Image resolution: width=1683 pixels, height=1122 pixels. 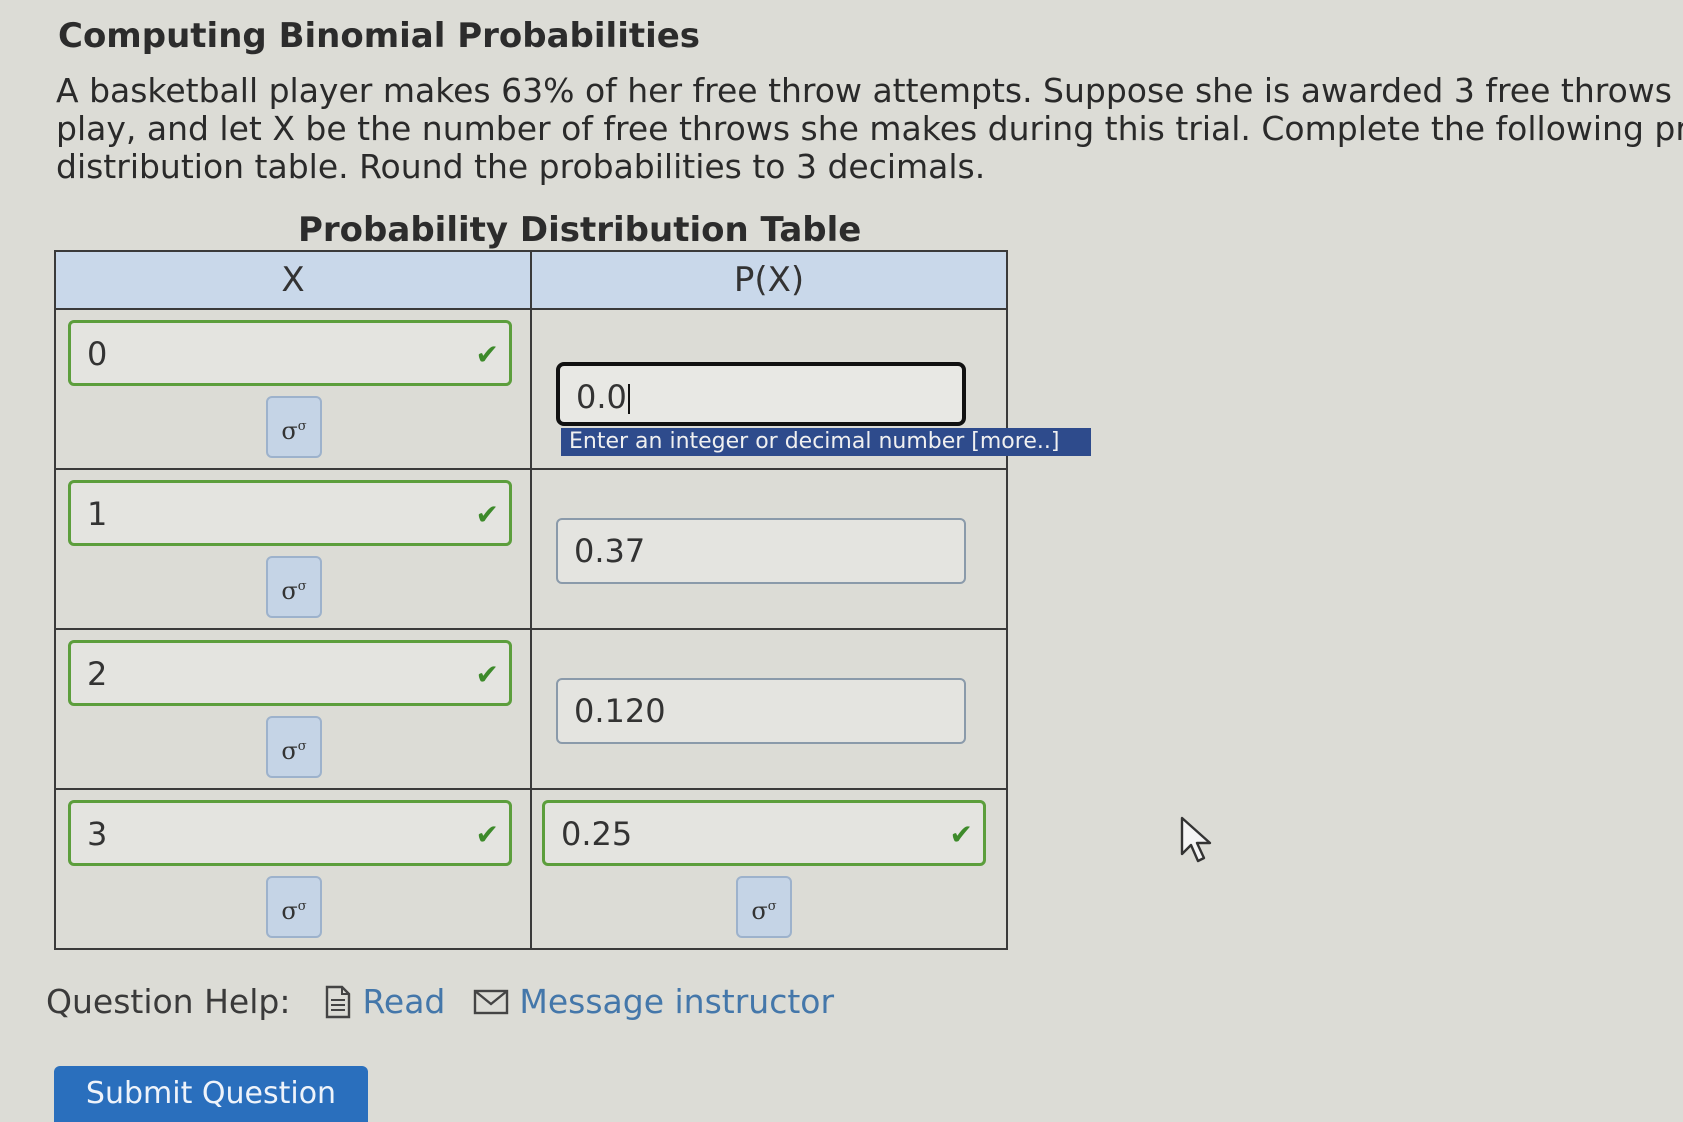 What do you see at coordinates (628, 399) in the screenshot?
I see `text-caret` at bounding box center [628, 399].